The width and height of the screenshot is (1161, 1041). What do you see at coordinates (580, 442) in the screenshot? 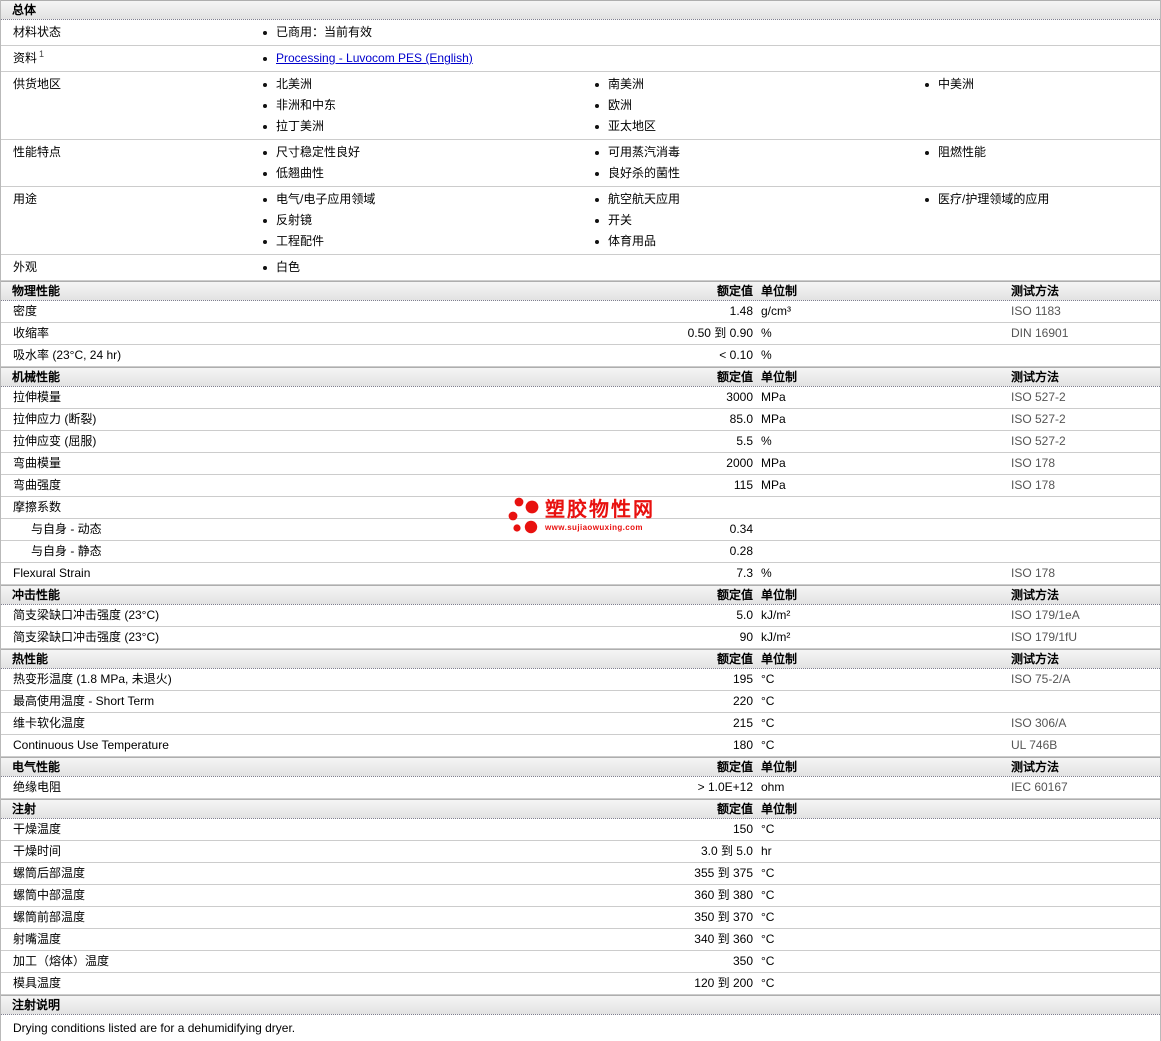
I see `property-row: 拉伸应变 (屈服) 5.5% ISO 527-2` at bounding box center [580, 442].